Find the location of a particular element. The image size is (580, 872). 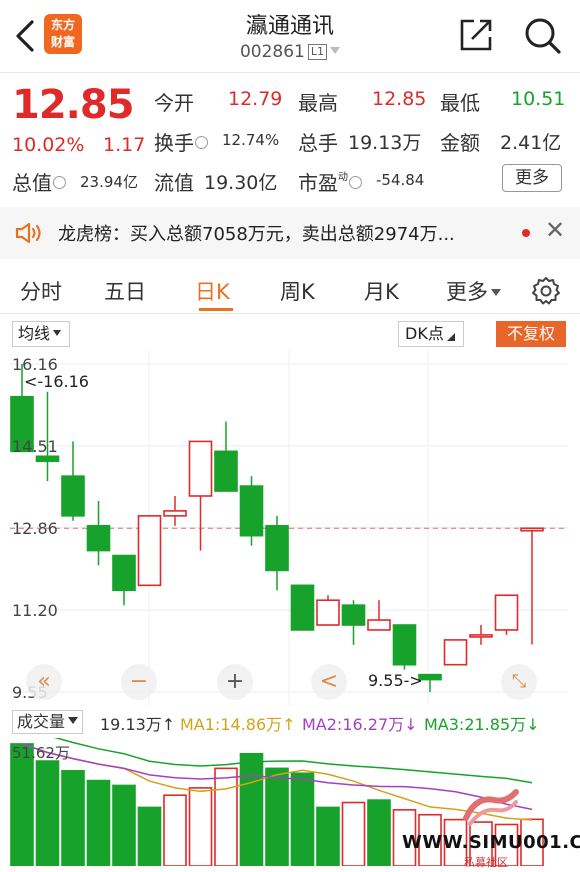

gear-icon is located at coordinates (546, 291).